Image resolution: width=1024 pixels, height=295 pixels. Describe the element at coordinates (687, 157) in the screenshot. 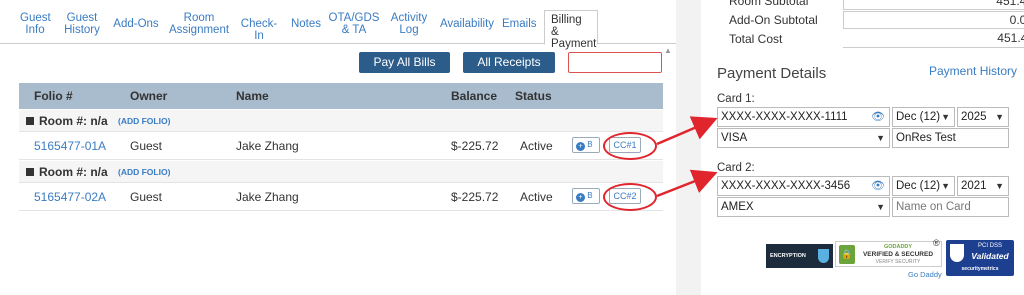

I see `annotation-arrows` at that location.